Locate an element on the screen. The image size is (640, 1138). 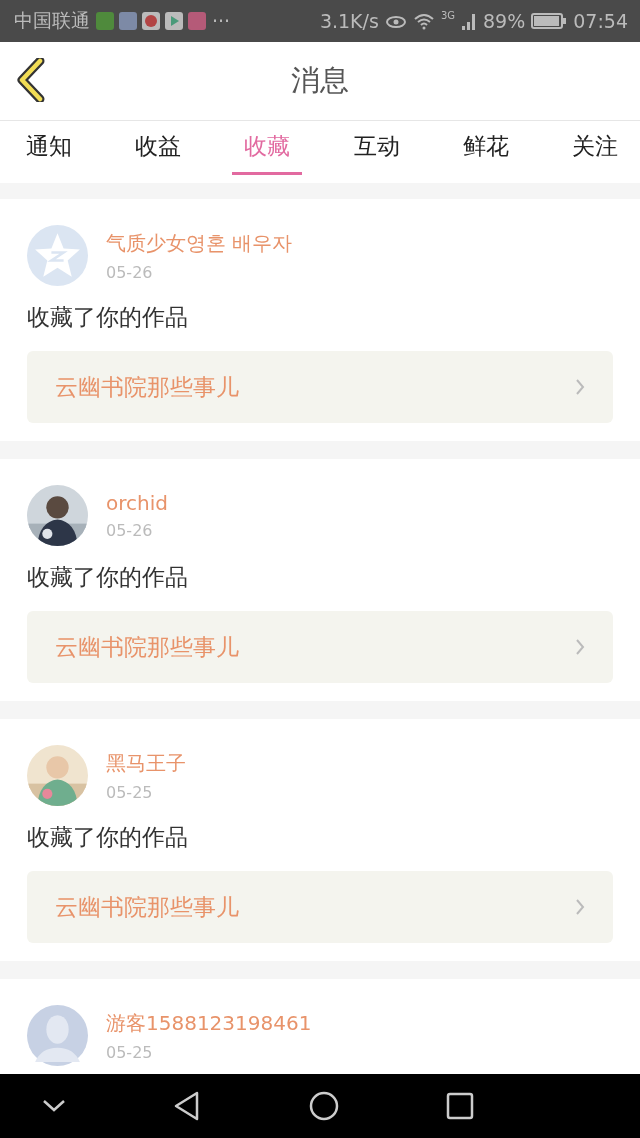
battery-icon is located at coordinates (549, 21).